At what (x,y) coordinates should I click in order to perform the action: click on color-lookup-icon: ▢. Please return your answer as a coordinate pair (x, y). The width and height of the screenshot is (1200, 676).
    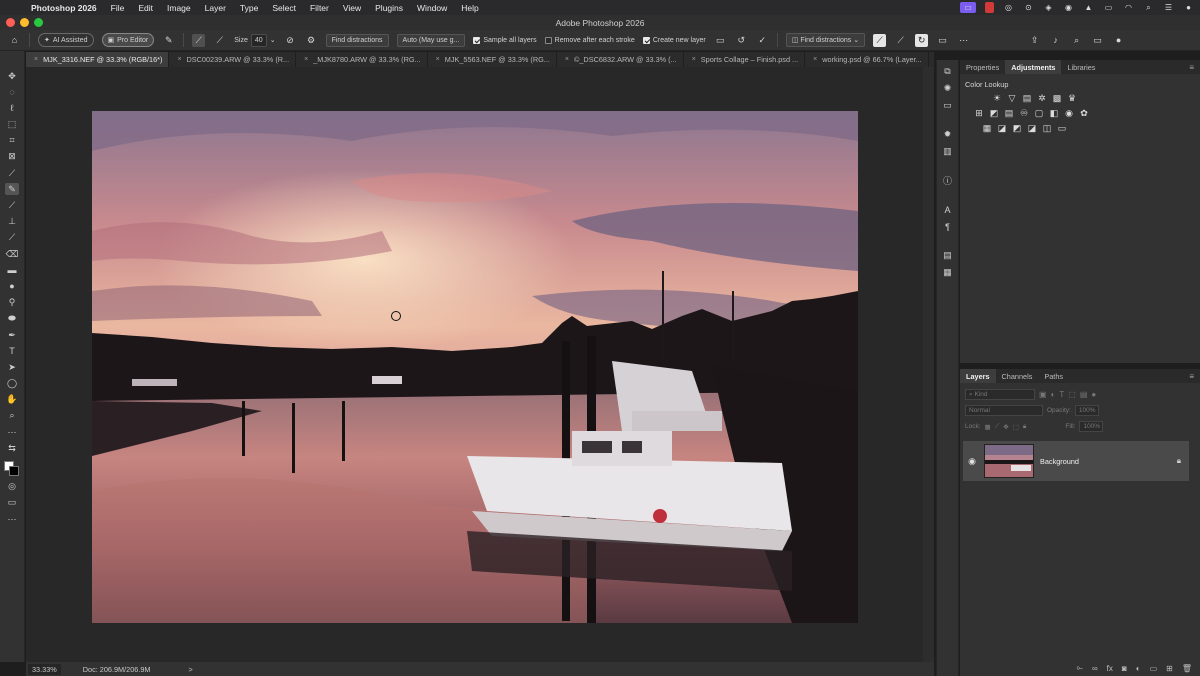
    Looking at the image, I should click on (1039, 113).